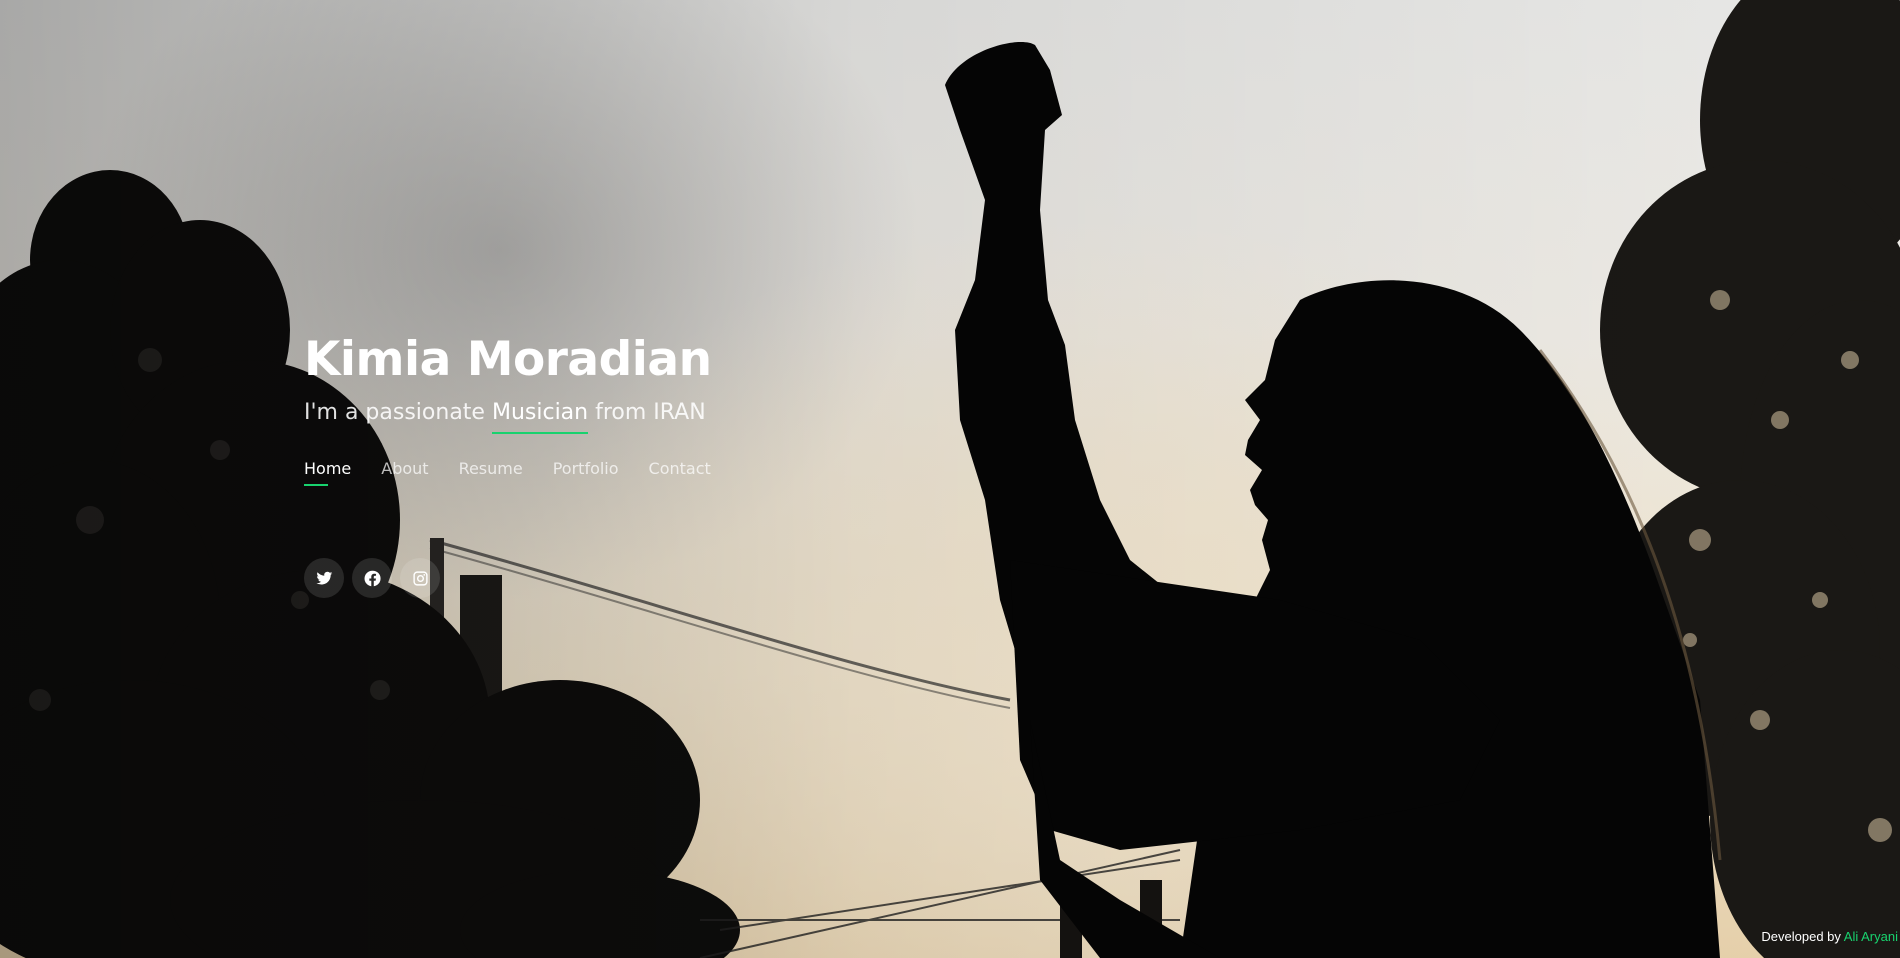  Describe the element at coordinates (1871, 936) in the screenshot. I see `author-link: Ali Aryani` at that location.